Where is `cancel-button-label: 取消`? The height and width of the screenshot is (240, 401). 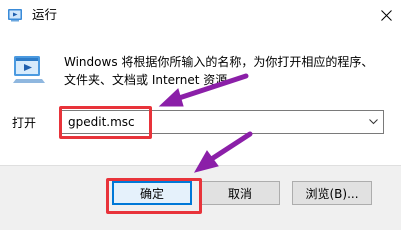
cancel-button-label: 取消 is located at coordinates (239, 193).